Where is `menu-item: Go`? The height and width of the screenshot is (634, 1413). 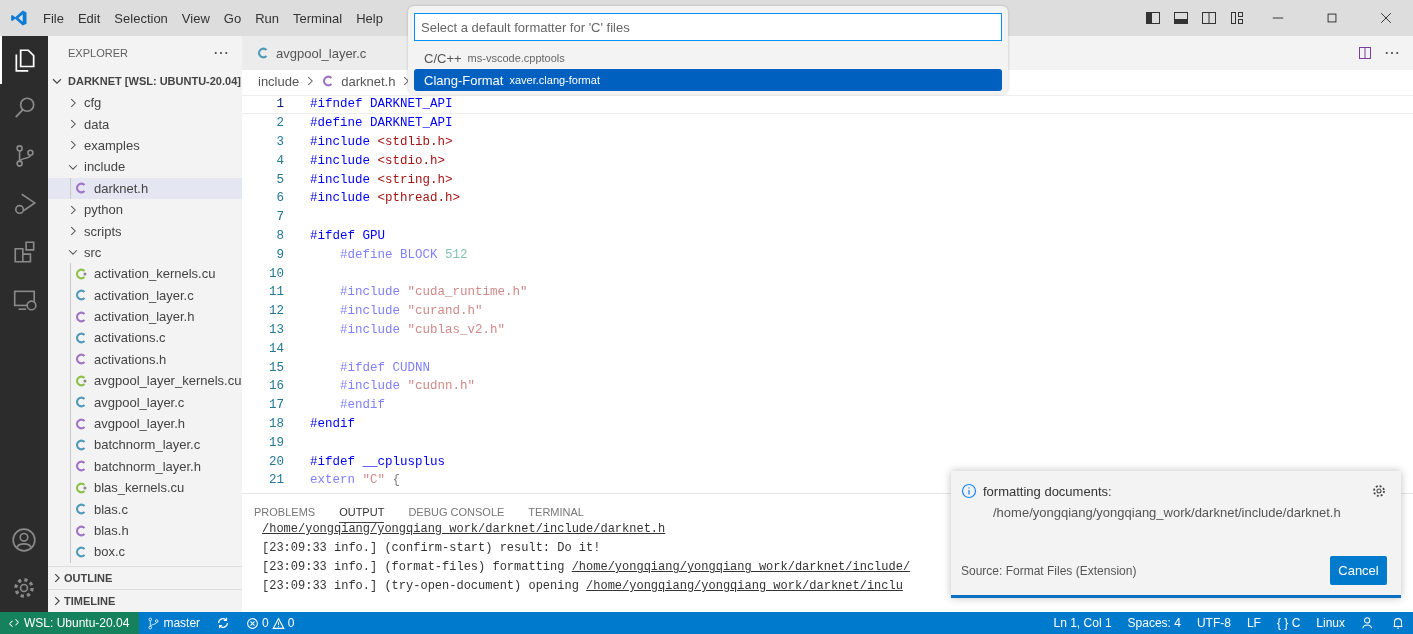
menu-item: Go is located at coordinates (232, 18).